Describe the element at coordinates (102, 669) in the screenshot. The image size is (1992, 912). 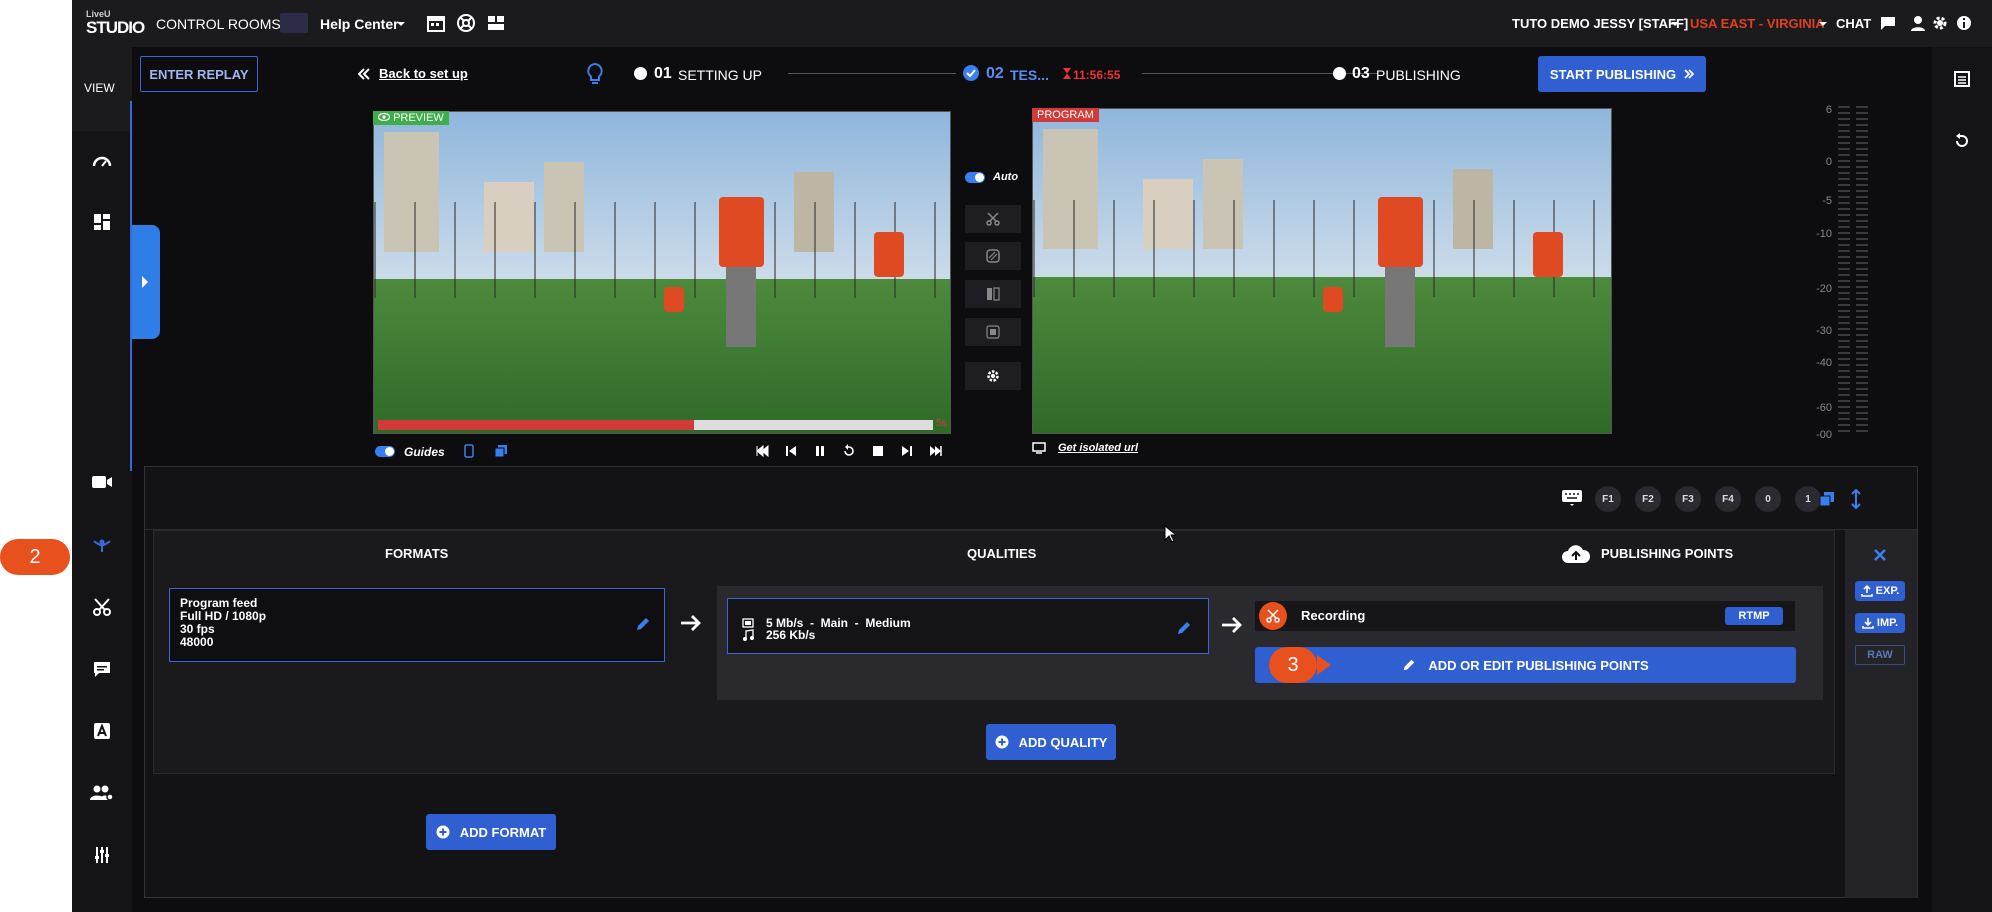
I see `messages-button` at that location.